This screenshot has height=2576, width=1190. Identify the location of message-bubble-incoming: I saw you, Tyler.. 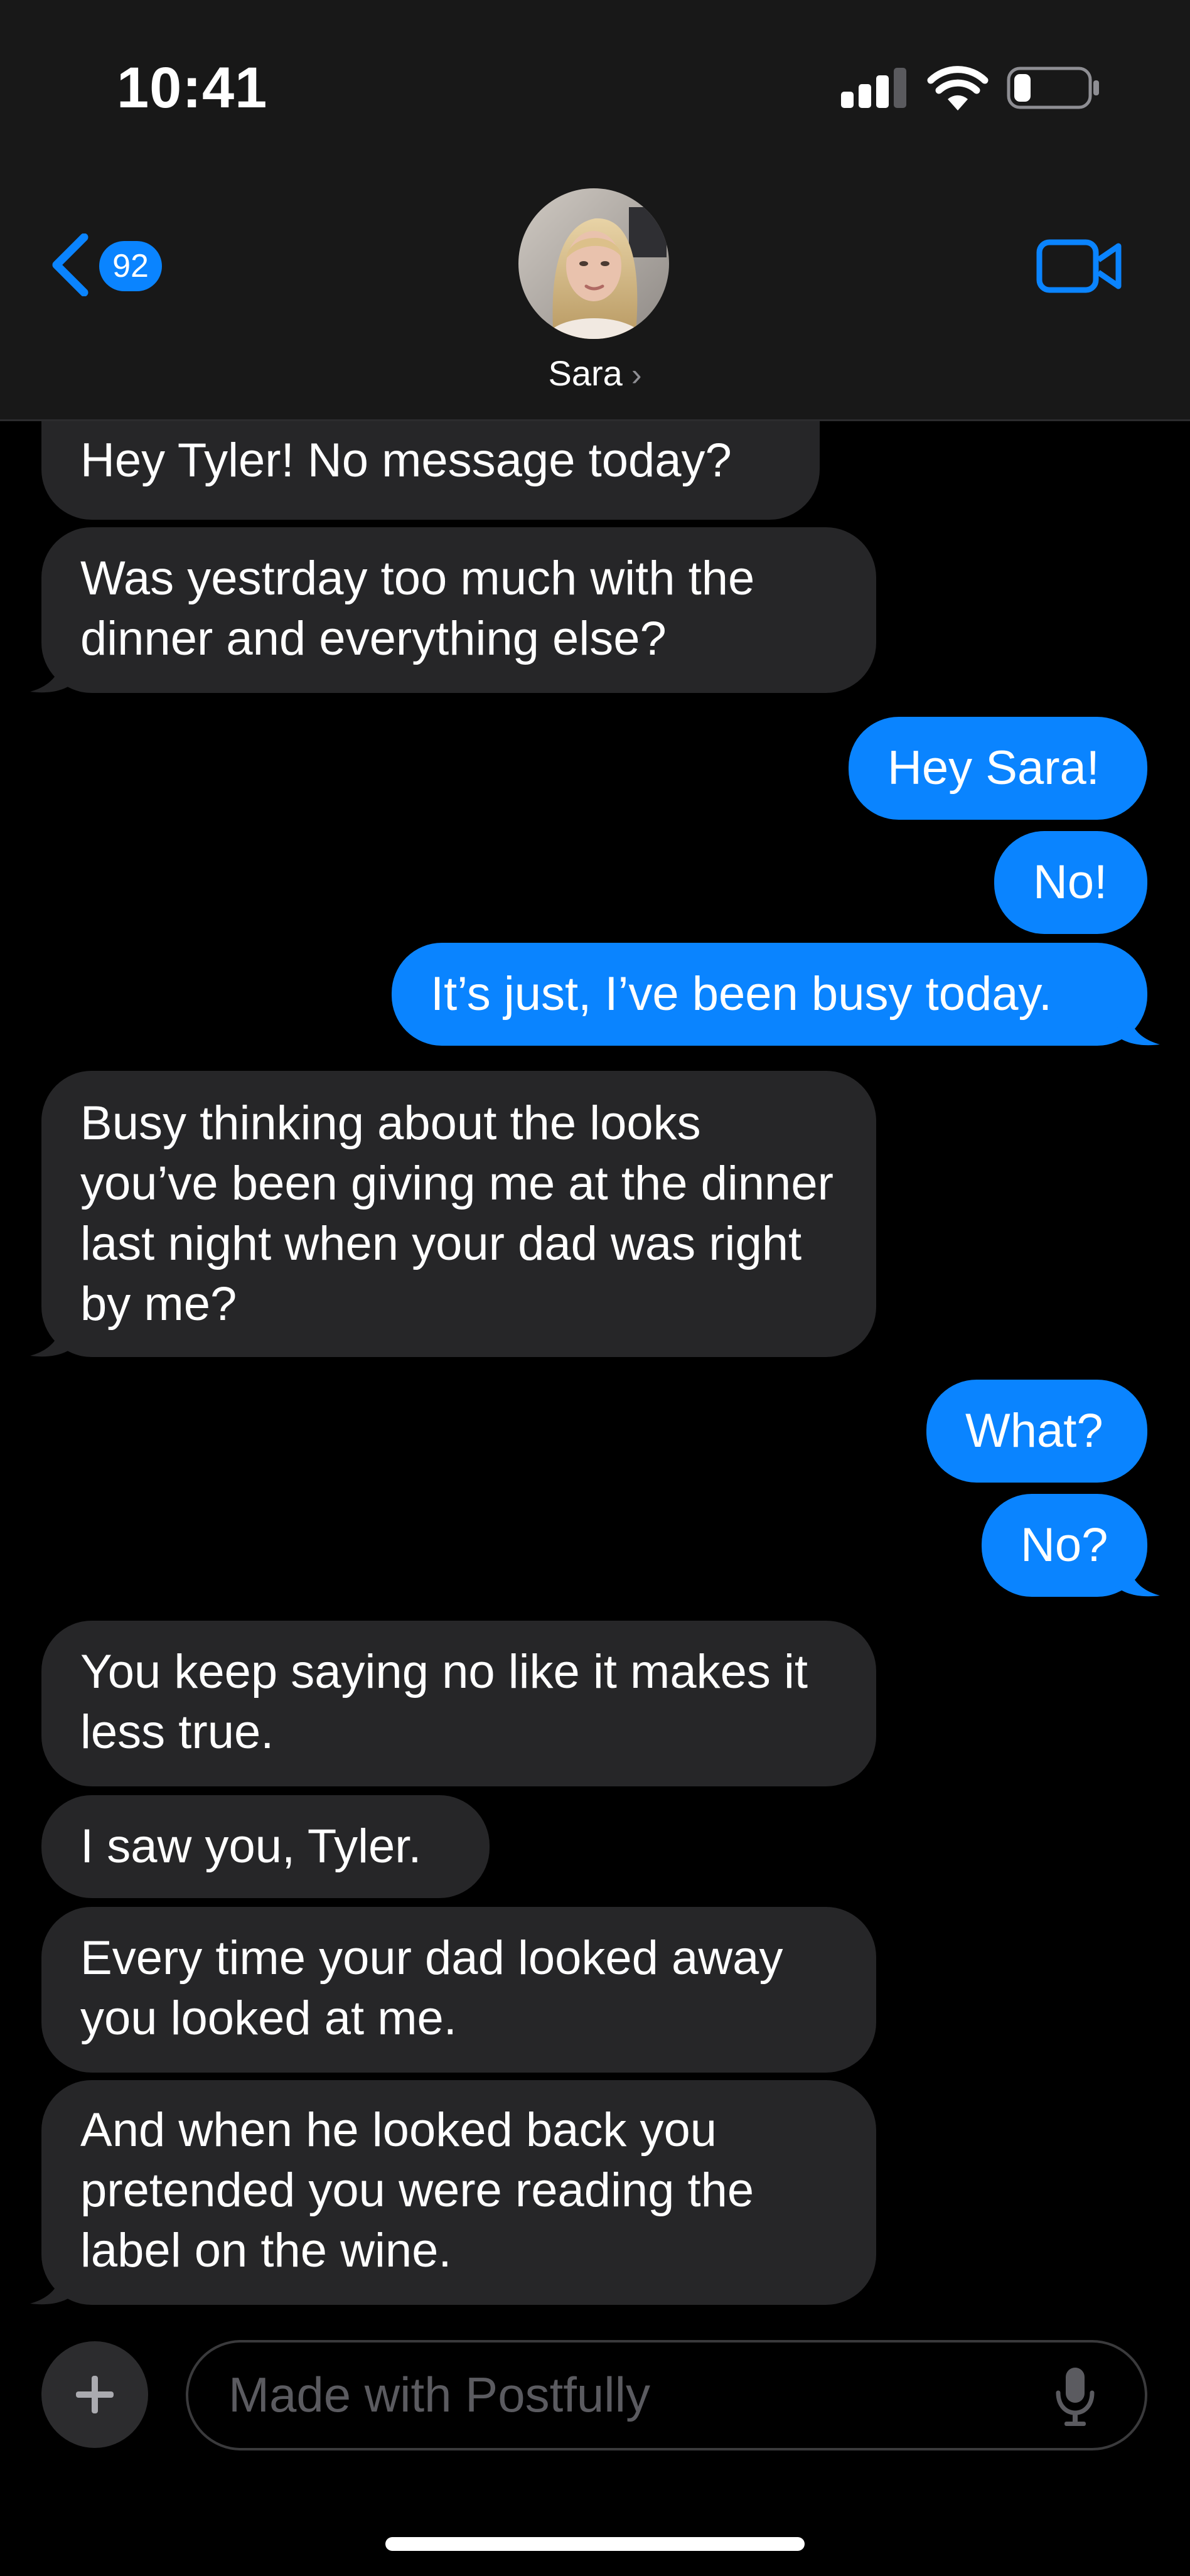
(265, 1846).